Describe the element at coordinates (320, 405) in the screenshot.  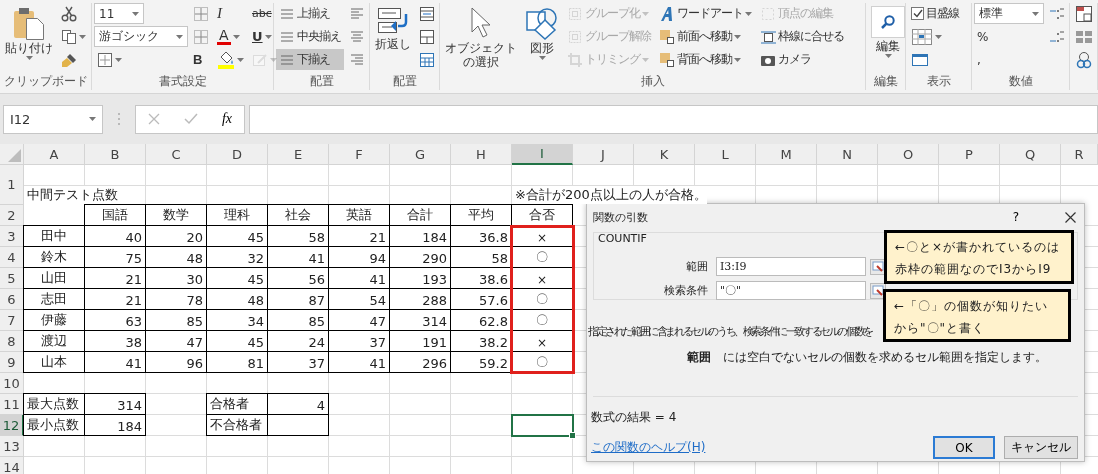
I see `table-cell: 4` at that location.